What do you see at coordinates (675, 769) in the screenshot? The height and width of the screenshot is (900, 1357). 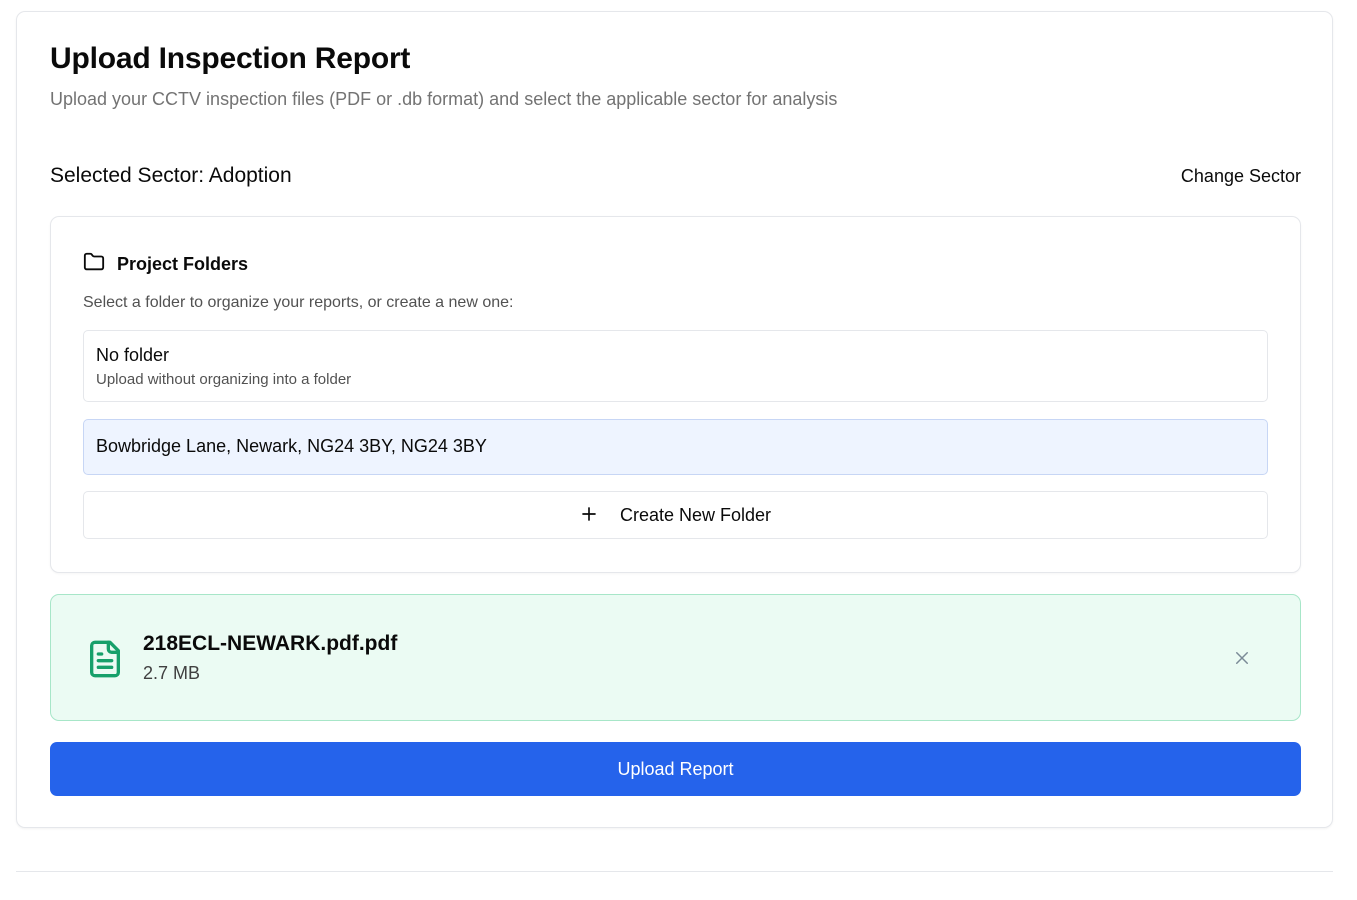 I see `upload-report-button: Upload Report` at bounding box center [675, 769].